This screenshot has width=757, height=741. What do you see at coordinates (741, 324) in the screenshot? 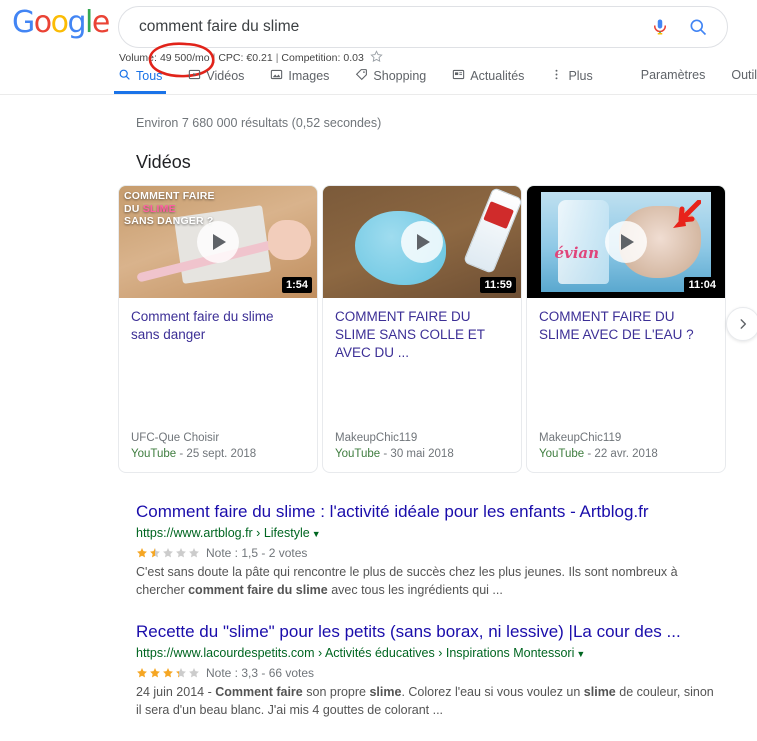
I see `carousel-next-button` at bounding box center [741, 324].